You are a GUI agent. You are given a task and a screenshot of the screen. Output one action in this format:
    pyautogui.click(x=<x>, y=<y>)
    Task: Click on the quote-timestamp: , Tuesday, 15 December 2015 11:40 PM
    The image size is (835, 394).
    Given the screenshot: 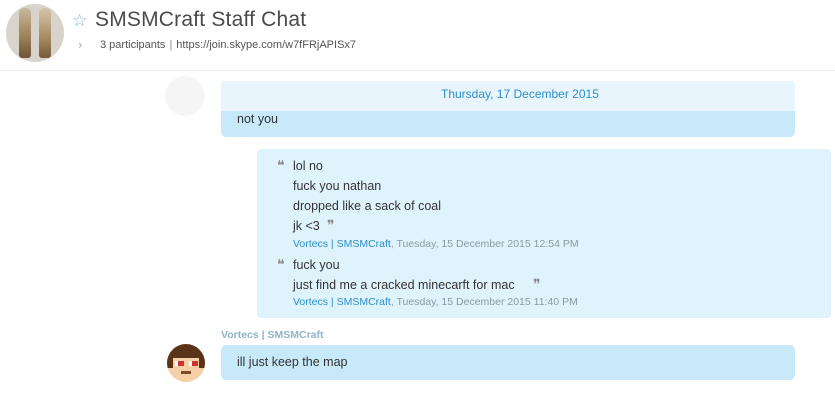 What is the action you would take?
    pyautogui.click(x=484, y=302)
    